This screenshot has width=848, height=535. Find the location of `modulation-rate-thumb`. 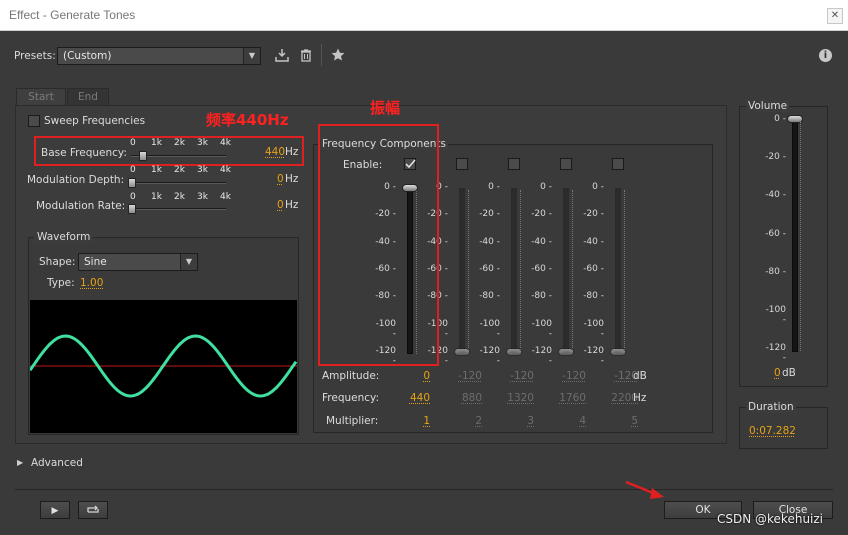

modulation-rate-thumb is located at coordinates (132, 209).